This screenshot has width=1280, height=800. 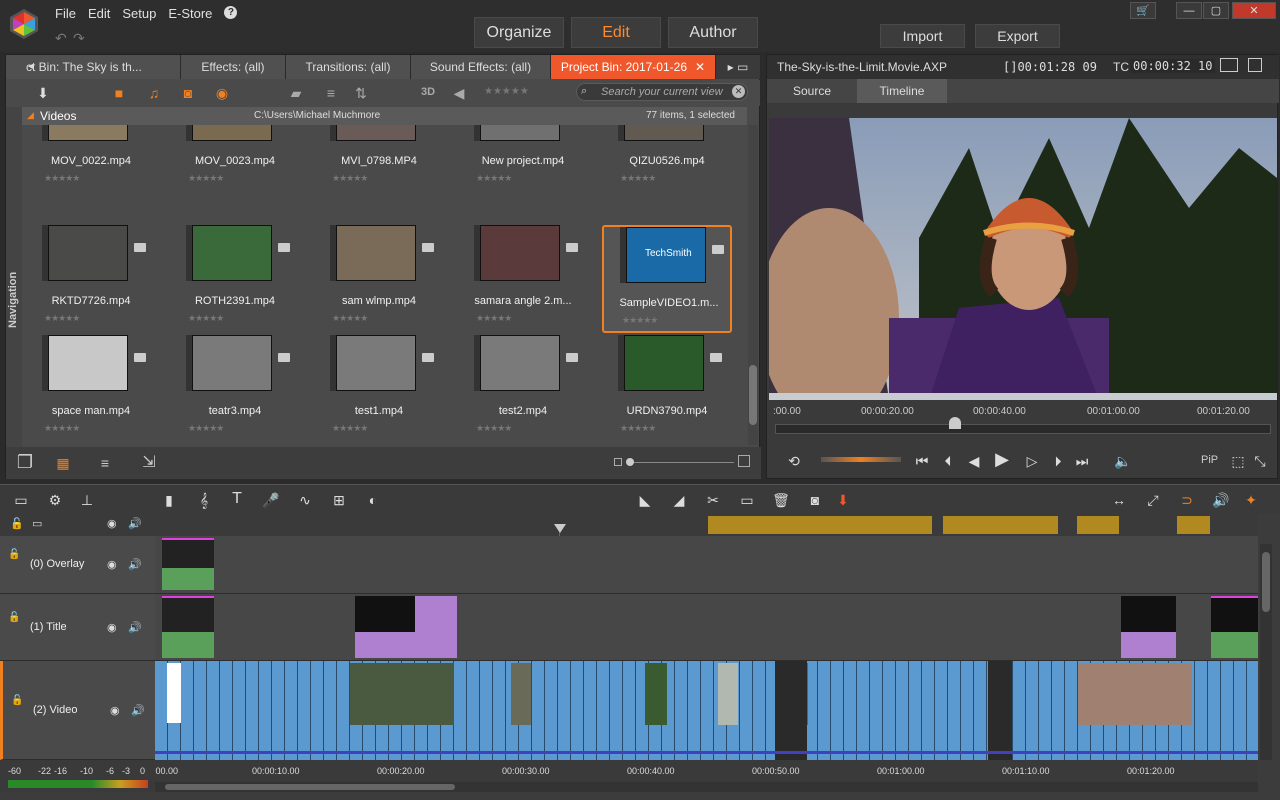 I want to click on clip-item: space man.mp4 ★★★★★, so click(x=91, y=389).